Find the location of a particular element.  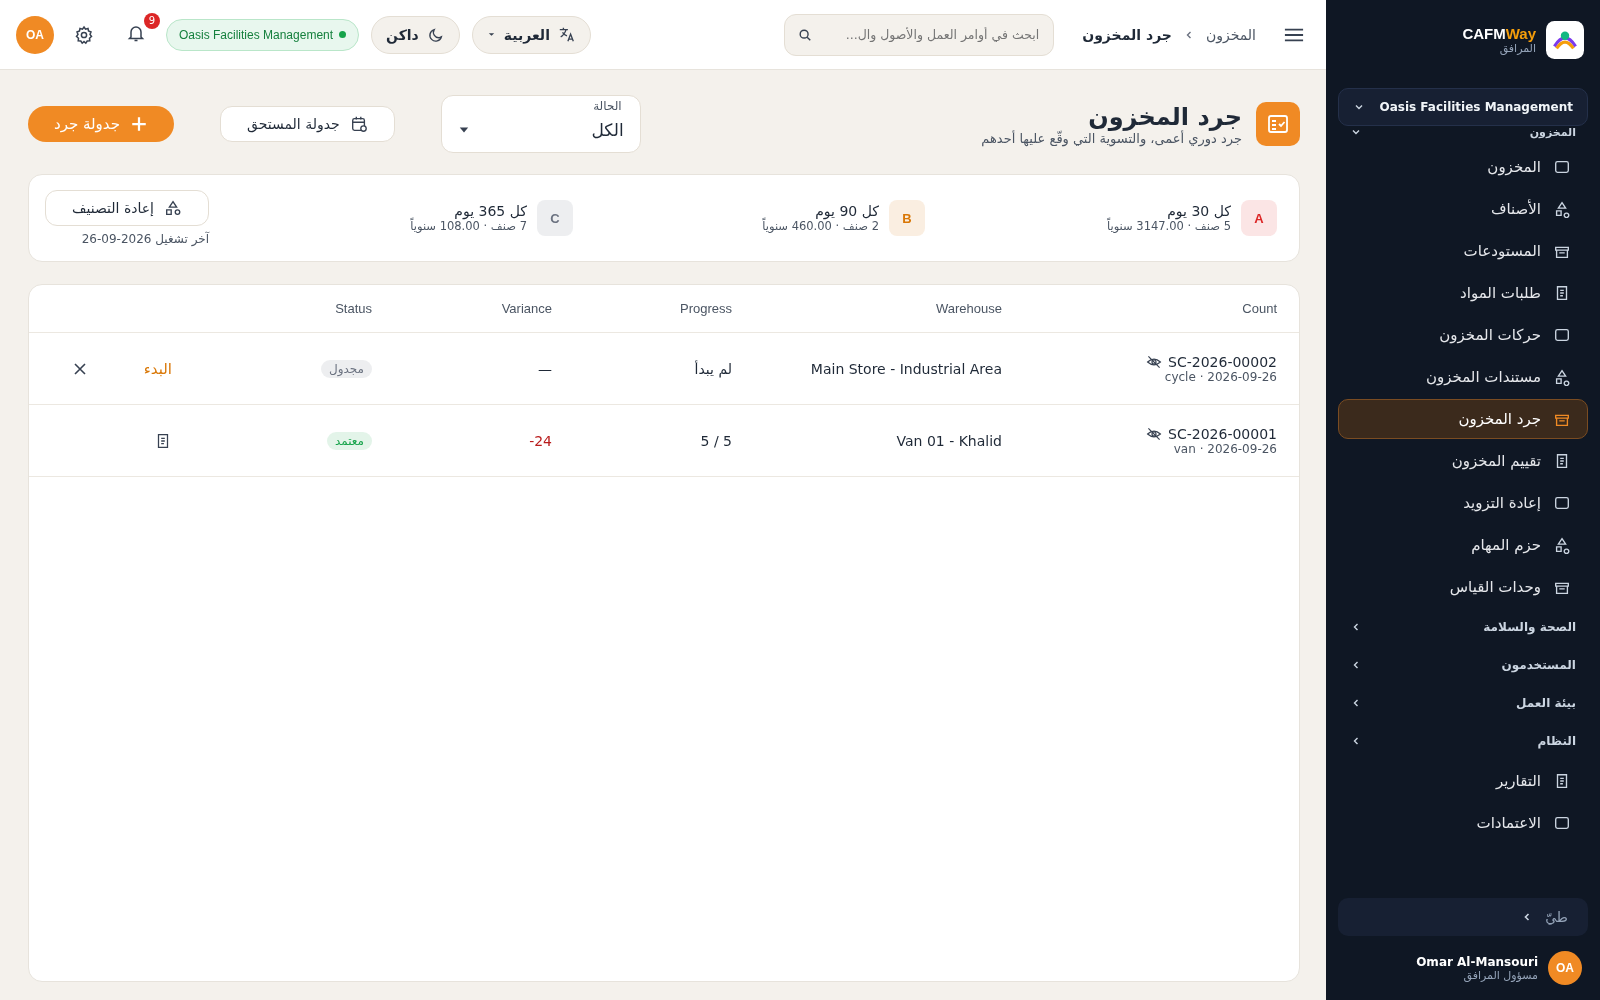

translate-icon is located at coordinates (566, 34).